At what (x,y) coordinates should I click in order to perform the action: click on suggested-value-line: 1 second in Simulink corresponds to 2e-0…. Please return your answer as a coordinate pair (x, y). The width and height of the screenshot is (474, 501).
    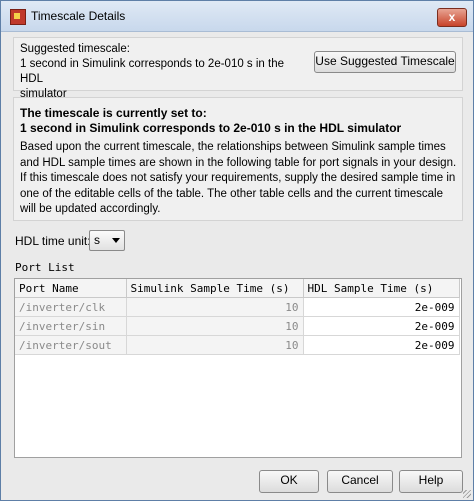
    Looking at the image, I should click on (152, 71).